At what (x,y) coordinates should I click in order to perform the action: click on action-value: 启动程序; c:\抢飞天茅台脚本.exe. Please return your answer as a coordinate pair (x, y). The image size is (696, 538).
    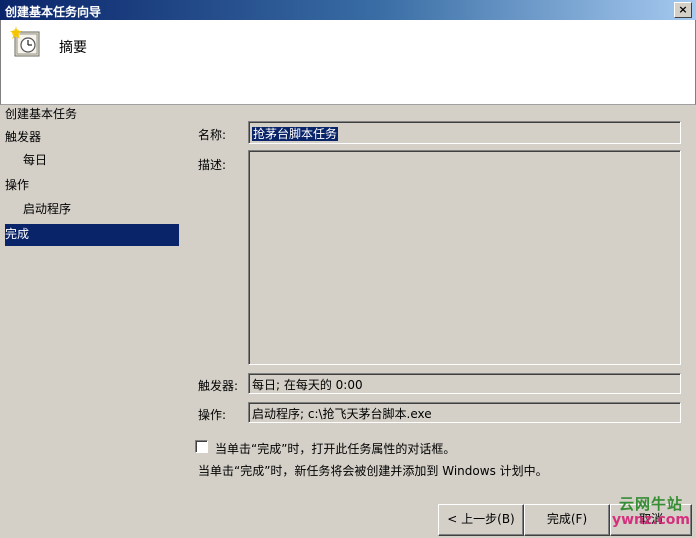
    Looking at the image, I should click on (342, 414).